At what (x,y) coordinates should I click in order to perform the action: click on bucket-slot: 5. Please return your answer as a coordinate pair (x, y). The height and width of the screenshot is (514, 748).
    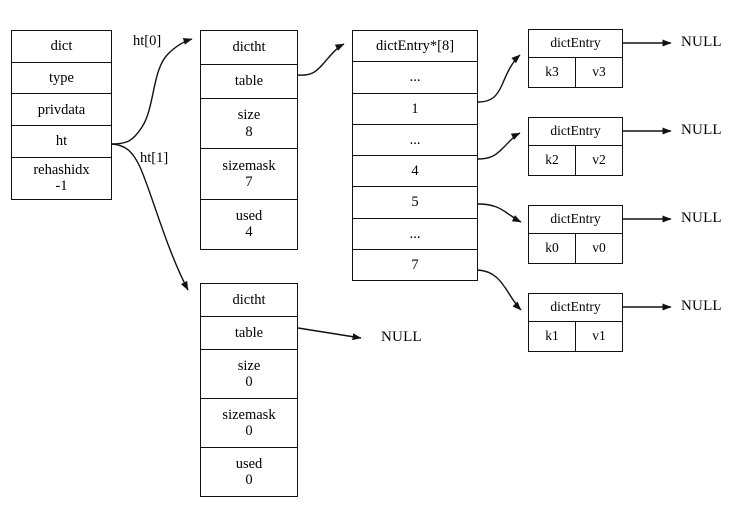
    Looking at the image, I should click on (415, 203).